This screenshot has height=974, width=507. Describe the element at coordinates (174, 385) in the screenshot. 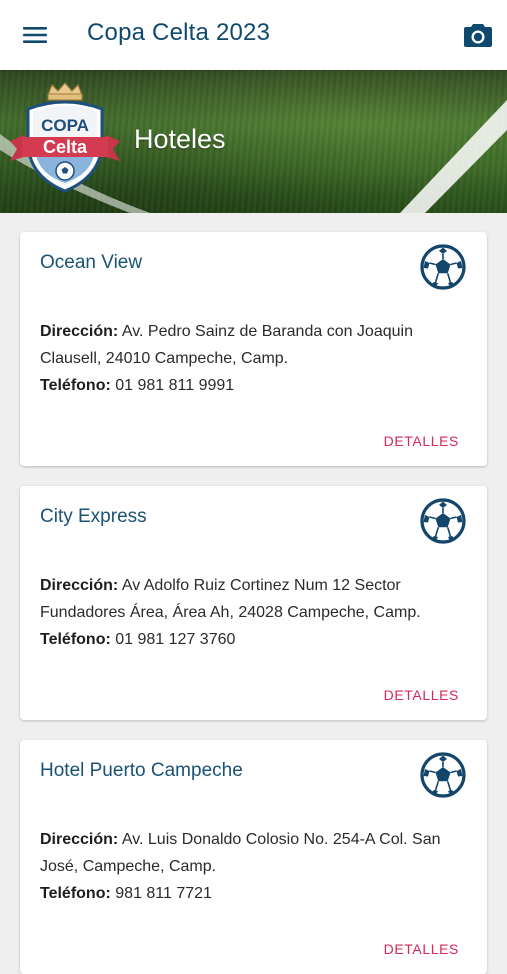

I see `phone-value: 01 981 811 9991` at that location.